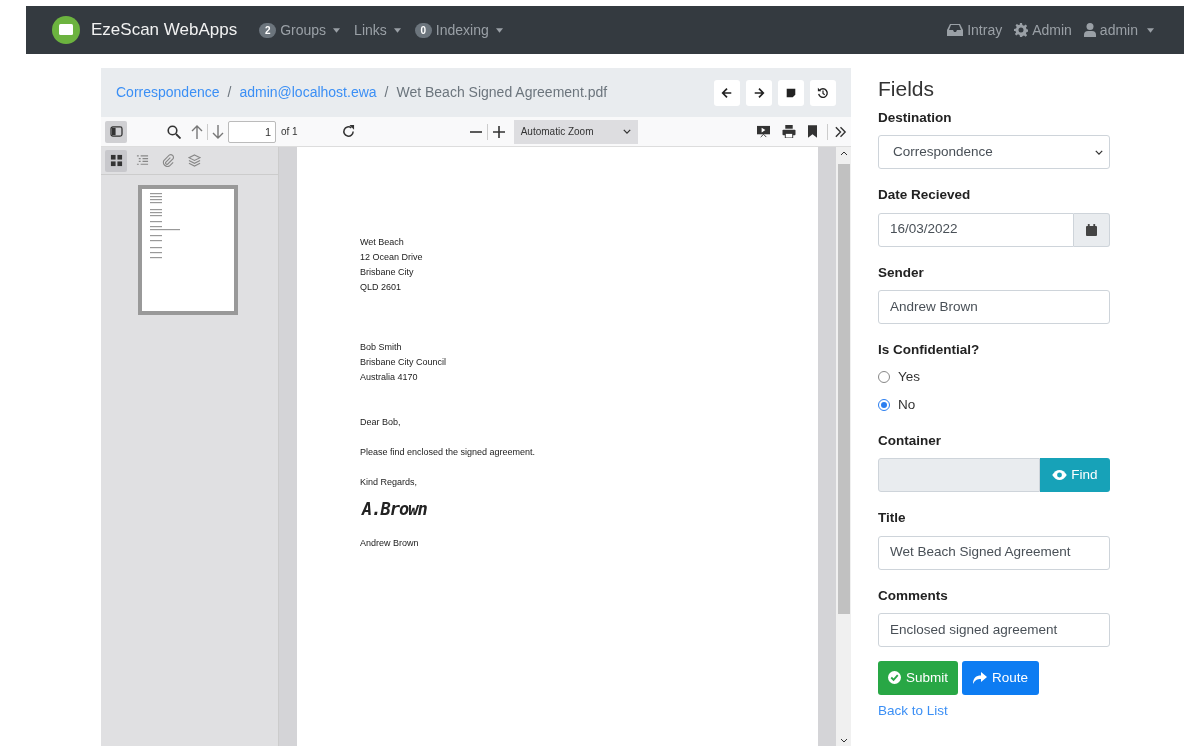  What do you see at coordinates (1021, 30) in the screenshot?
I see `settings-icon` at bounding box center [1021, 30].